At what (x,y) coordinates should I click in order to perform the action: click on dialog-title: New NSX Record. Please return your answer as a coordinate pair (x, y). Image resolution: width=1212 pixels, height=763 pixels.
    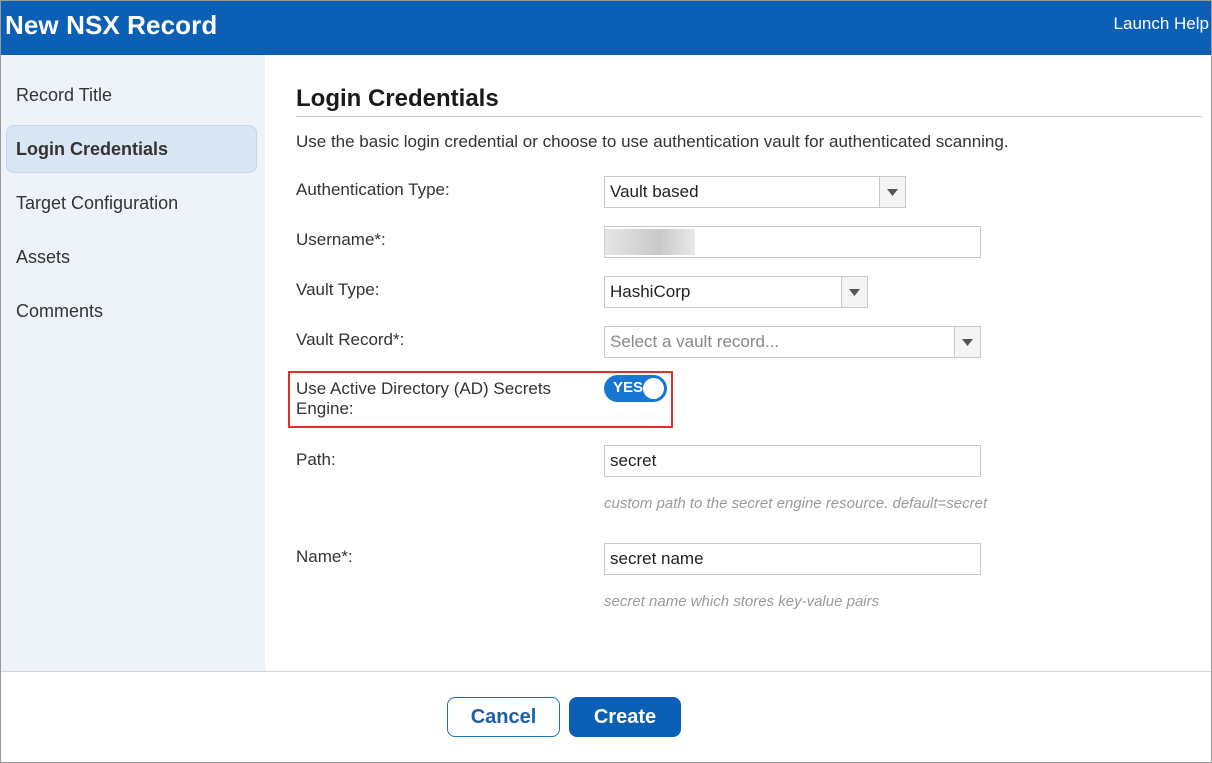
    Looking at the image, I should click on (111, 25).